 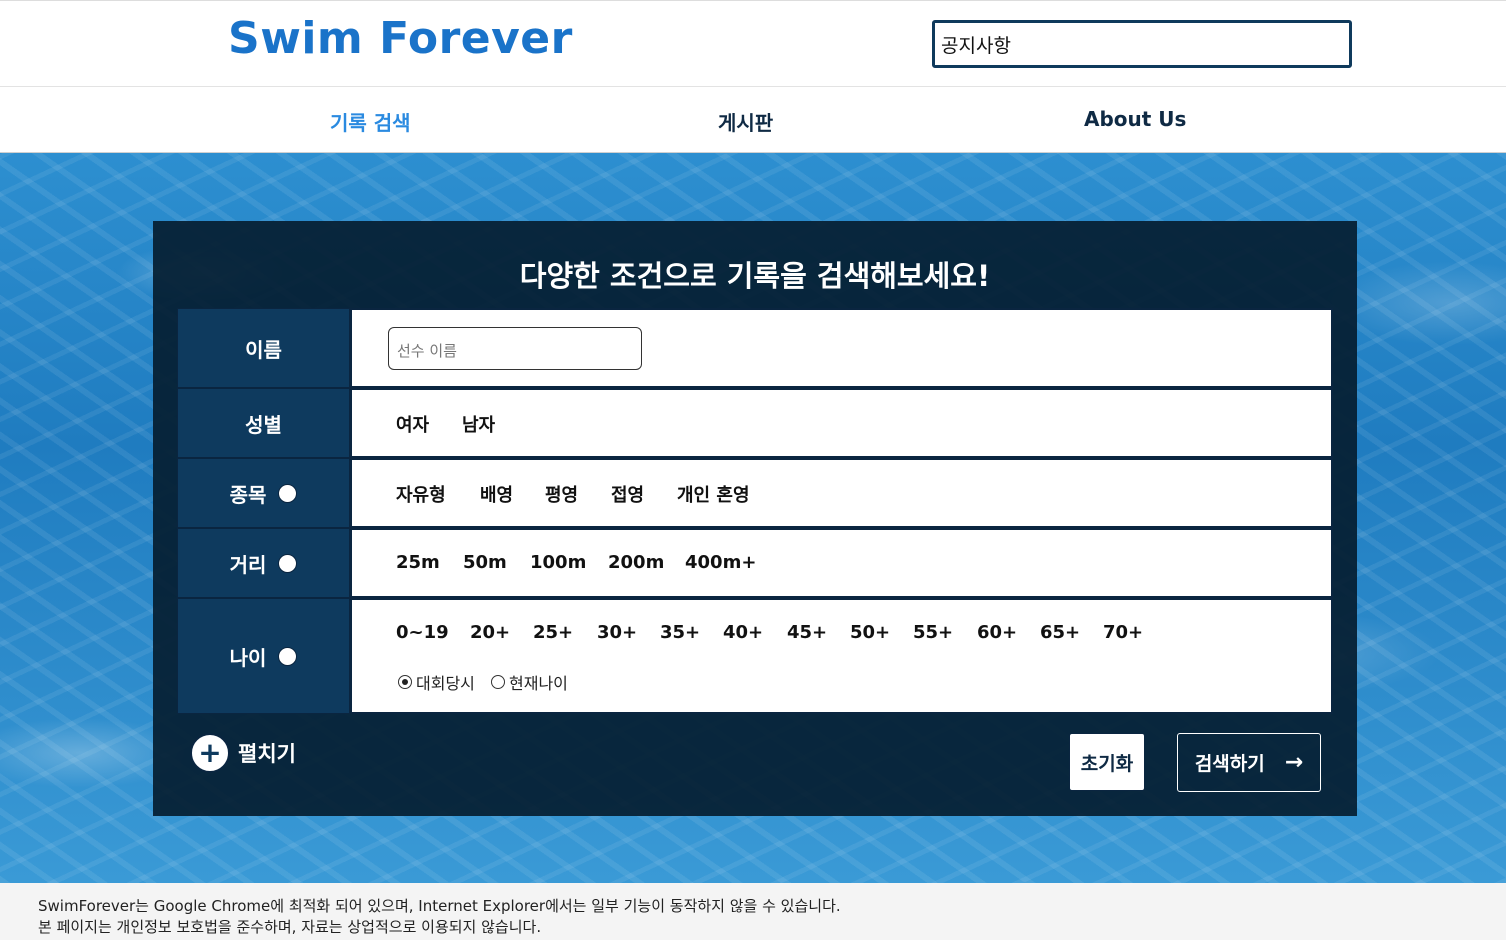 What do you see at coordinates (753, 43) in the screenshot?
I see `header: Swim Forever 공지사항` at bounding box center [753, 43].